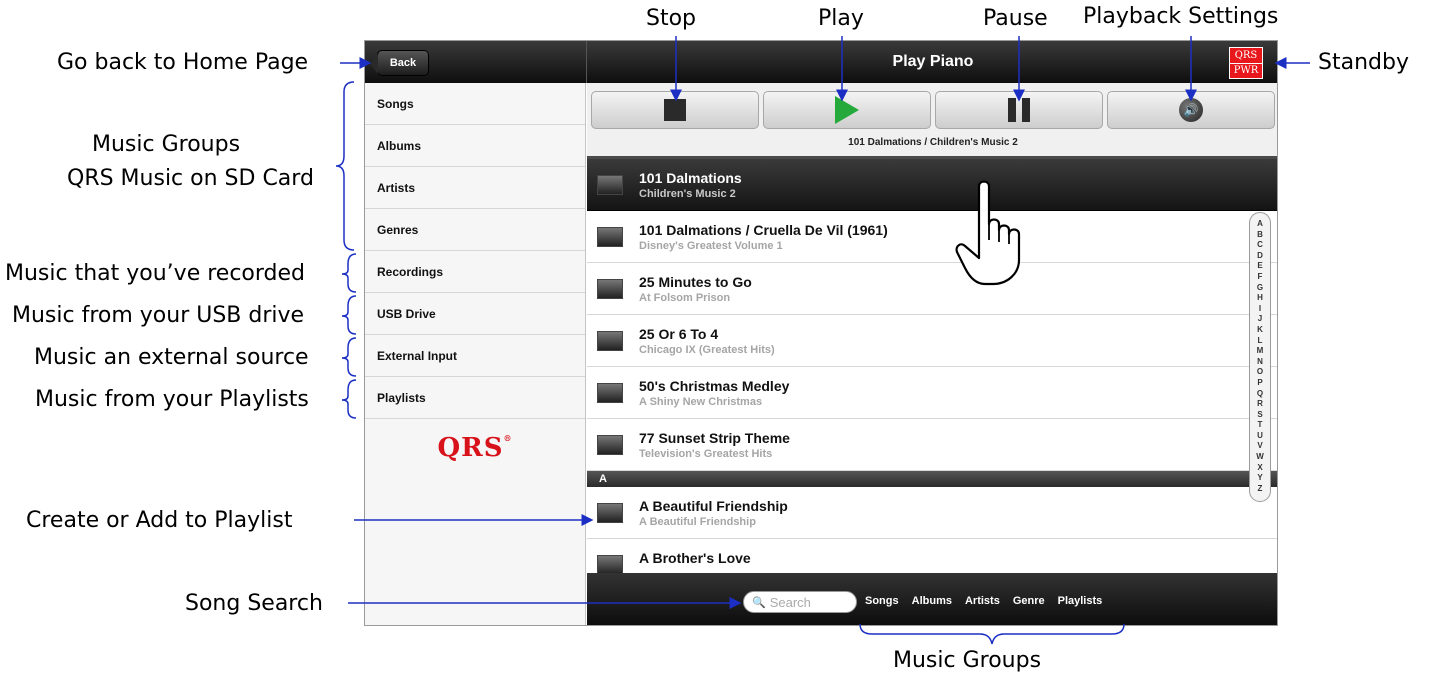 The image size is (1440, 677). I want to click on song-row: 101 Dalmations Children's Music 2, so click(932, 185).